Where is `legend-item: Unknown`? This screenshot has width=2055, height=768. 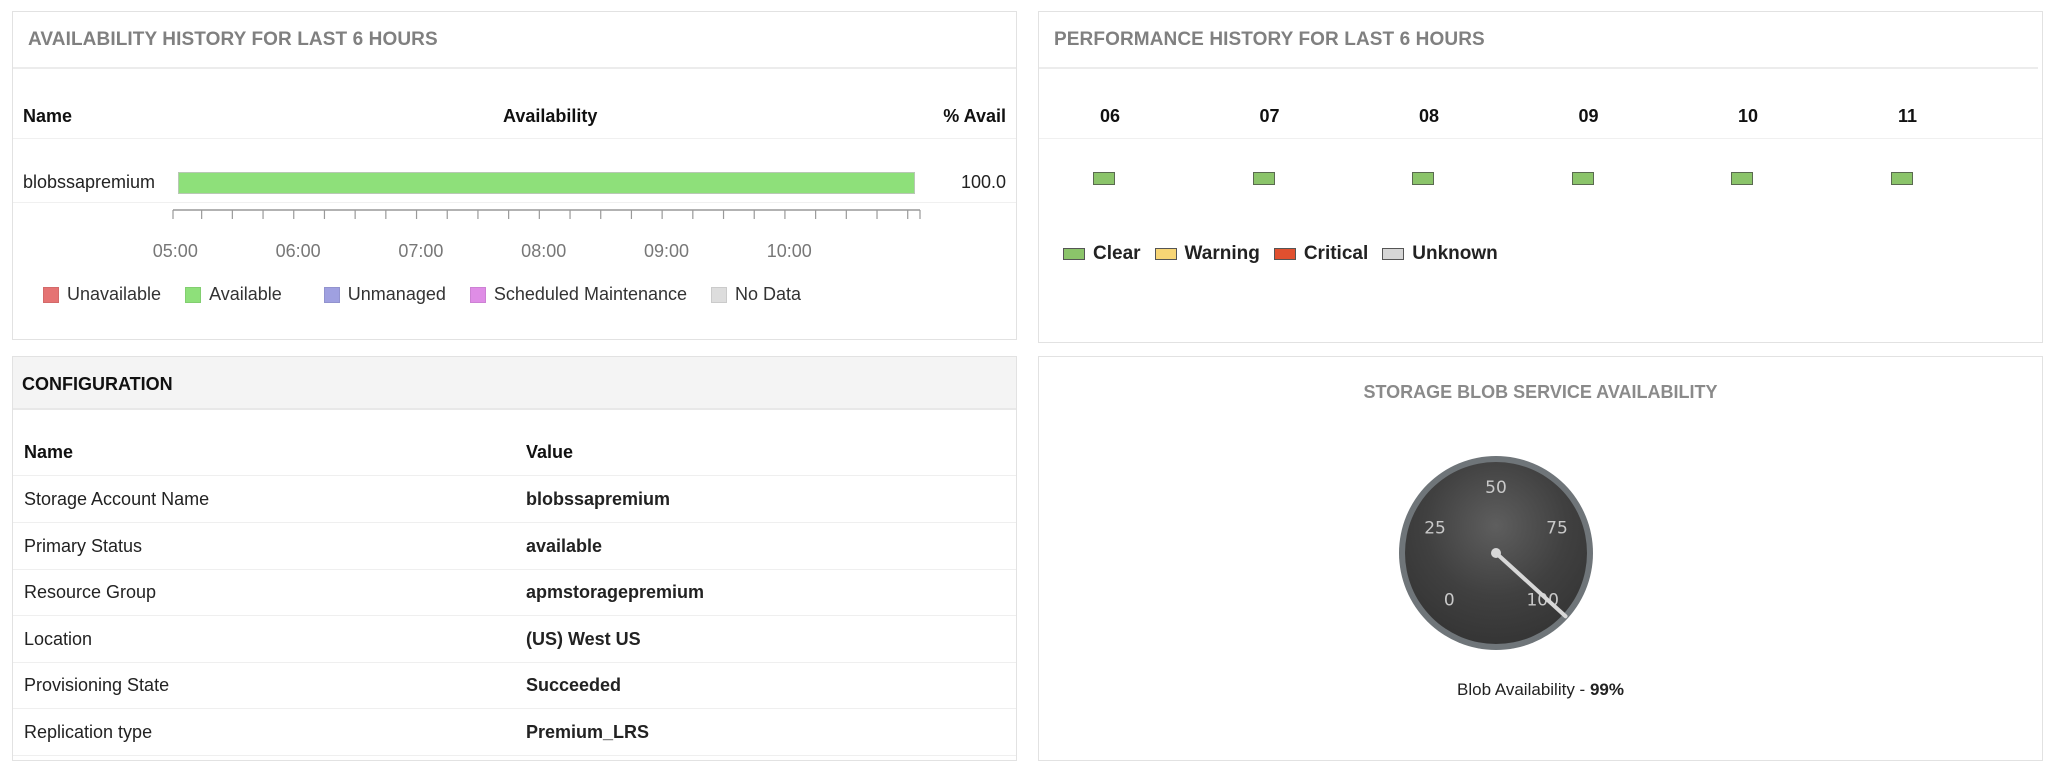 legend-item: Unknown is located at coordinates (1440, 254).